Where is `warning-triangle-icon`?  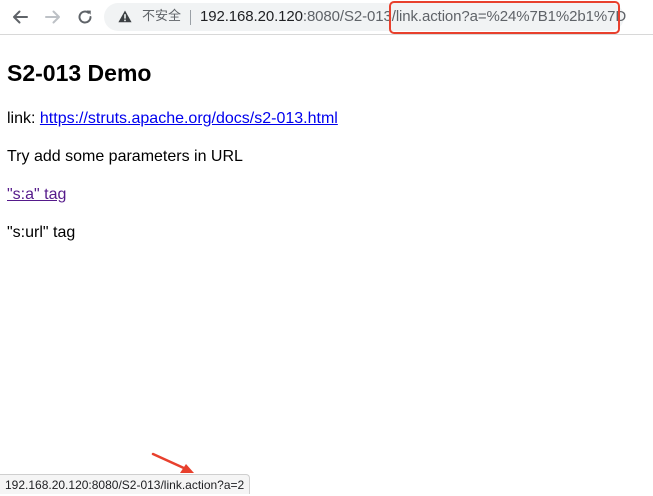
warning-triangle-icon is located at coordinates (125, 16).